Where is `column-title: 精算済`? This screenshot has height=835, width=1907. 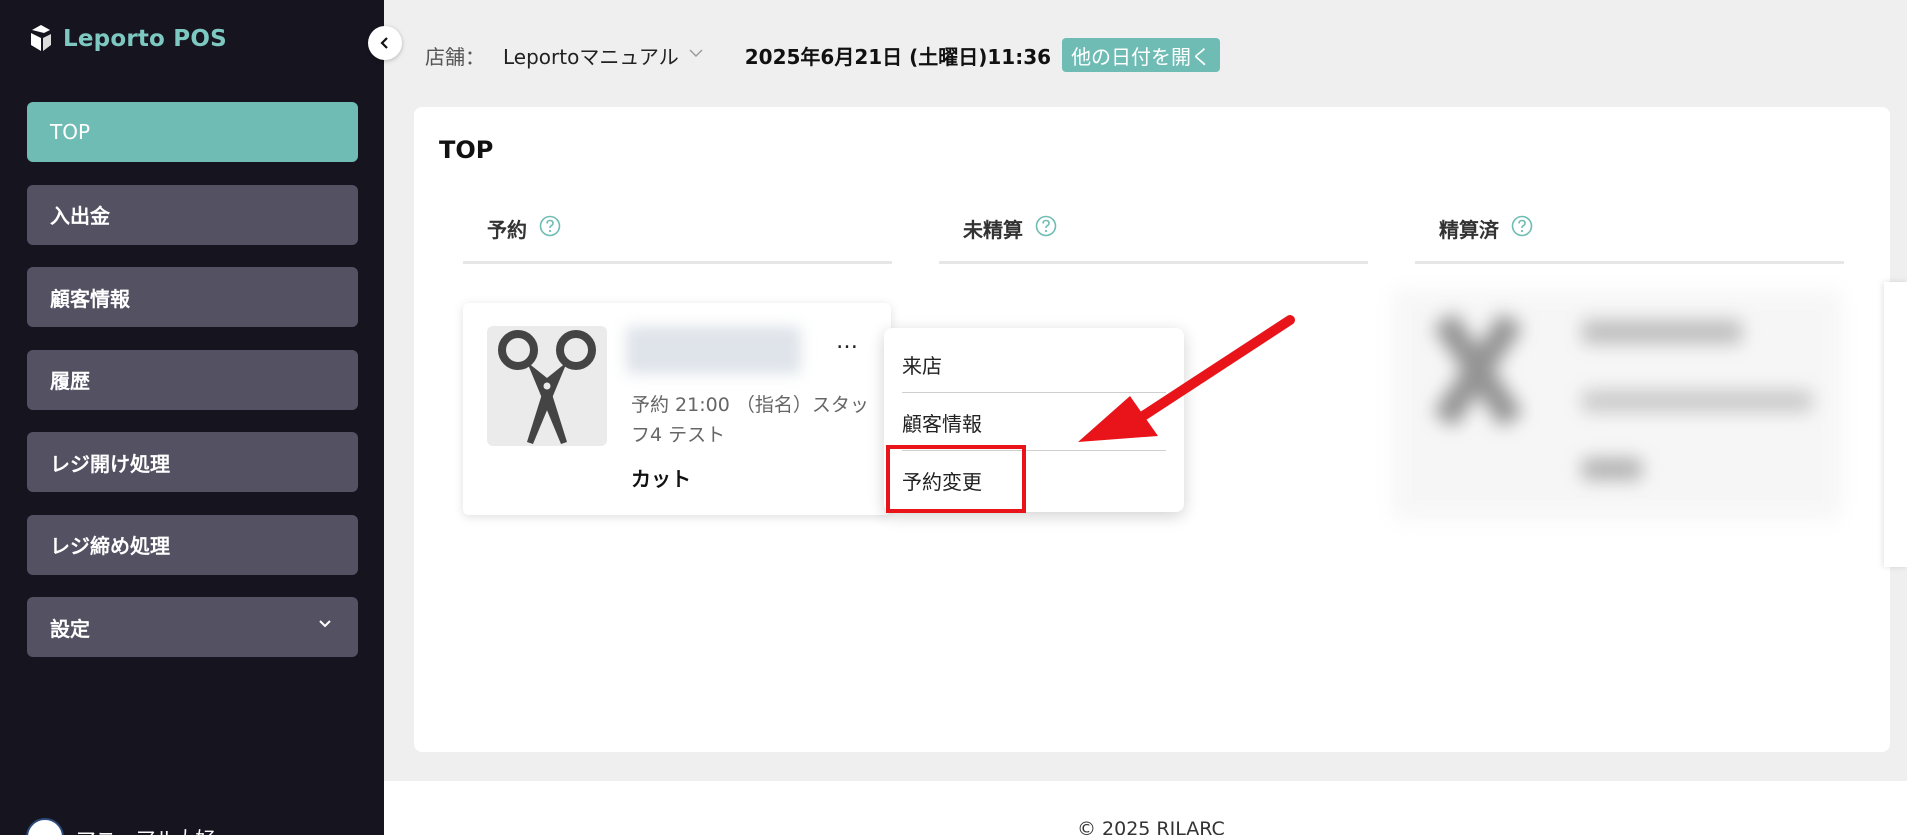
column-title: 精算済 is located at coordinates (1469, 230).